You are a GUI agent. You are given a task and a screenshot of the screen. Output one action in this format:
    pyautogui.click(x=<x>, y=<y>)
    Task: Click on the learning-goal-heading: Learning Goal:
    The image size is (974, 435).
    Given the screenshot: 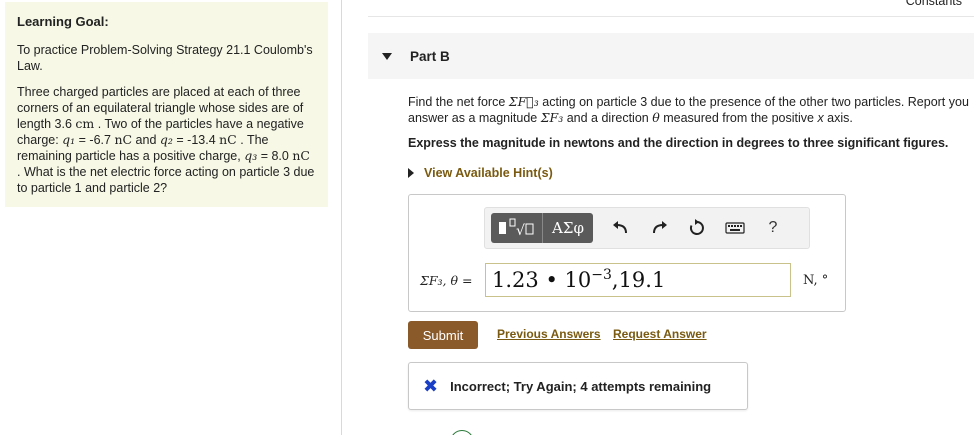 What is the action you would take?
    pyautogui.click(x=63, y=21)
    